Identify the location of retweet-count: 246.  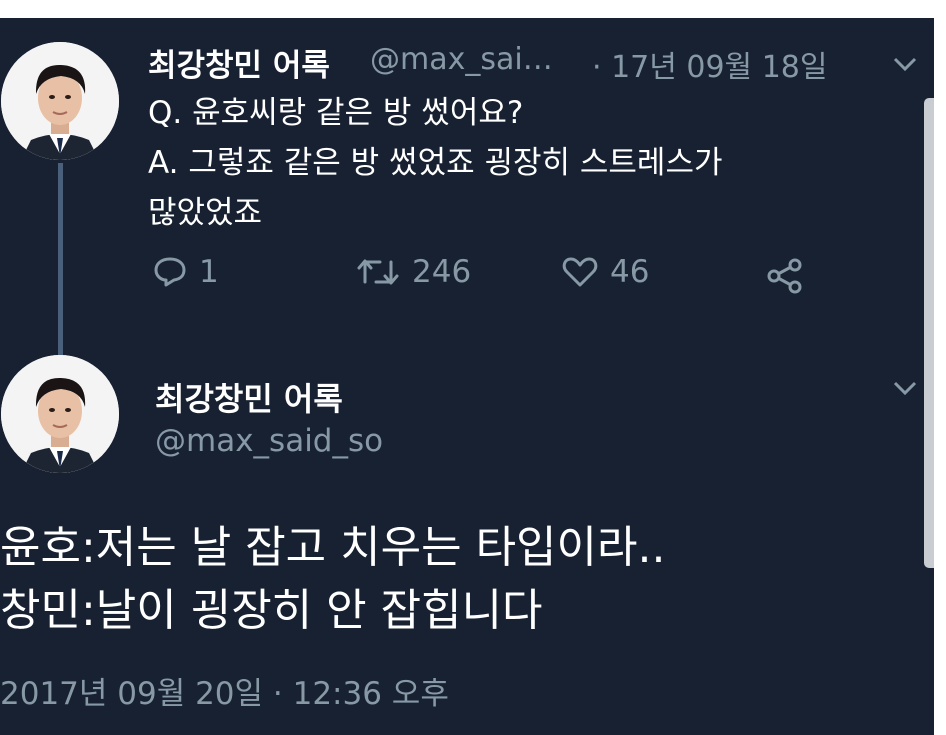
(442, 272).